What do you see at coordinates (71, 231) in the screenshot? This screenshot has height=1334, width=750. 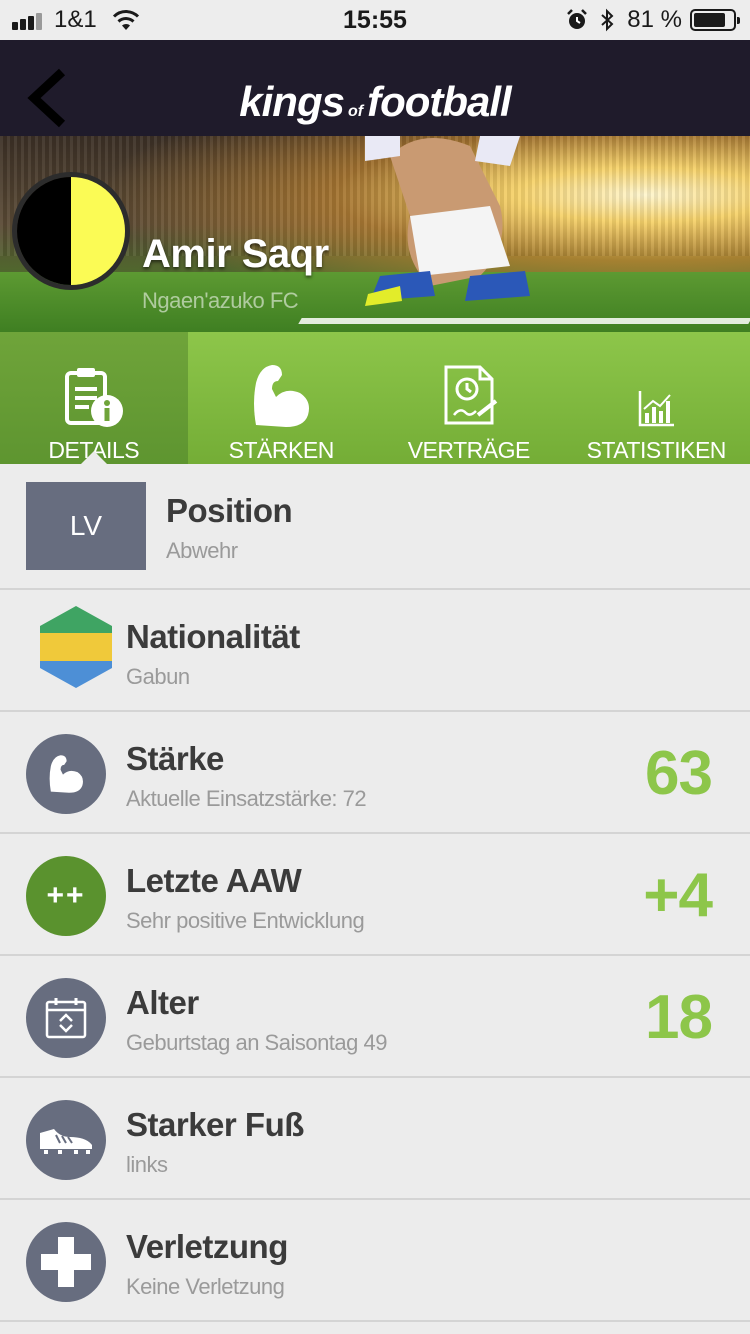 I see `club-logo-avatar` at bounding box center [71, 231].